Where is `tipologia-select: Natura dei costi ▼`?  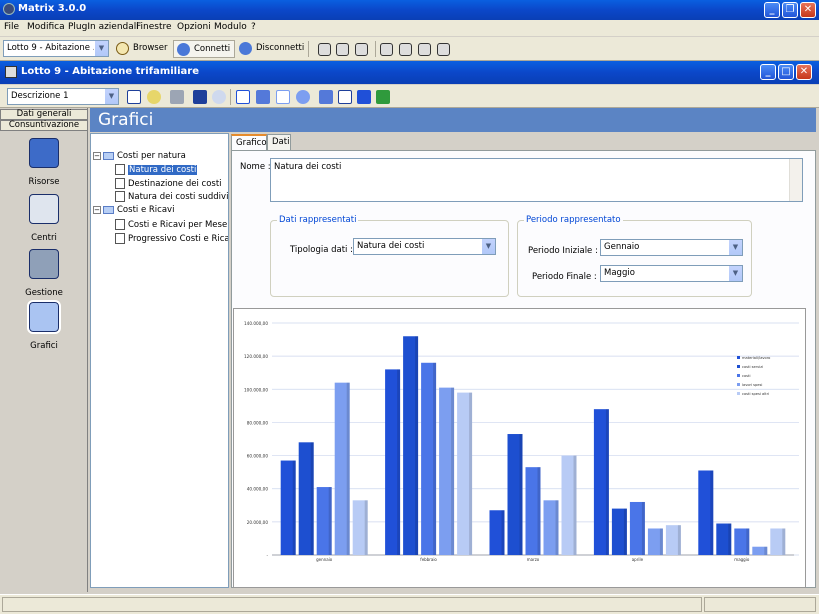
tipologia-select: Natura dei costi ▼ is located at coordinates (424, 246).